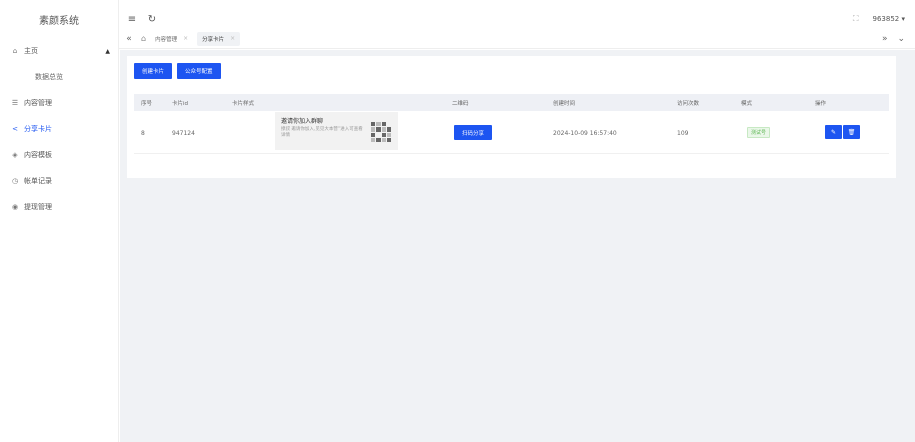 The height and width of the screenshot is (442, 915). I want to click on sidebar-item-share-card: < 分享卡片, so click(59, 129).